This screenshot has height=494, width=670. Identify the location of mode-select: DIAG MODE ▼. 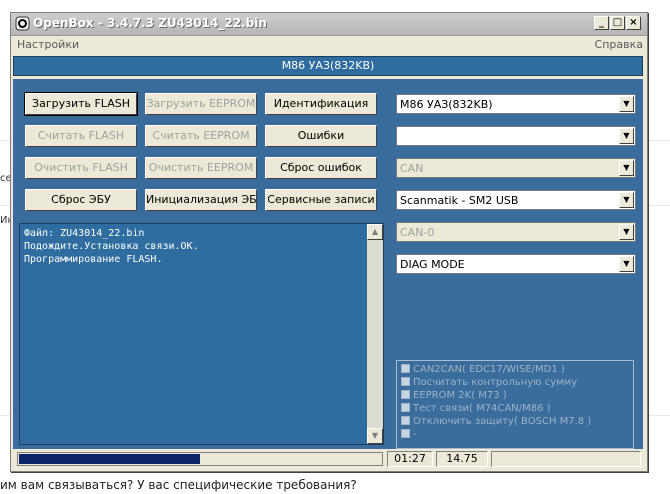
(516, 264).